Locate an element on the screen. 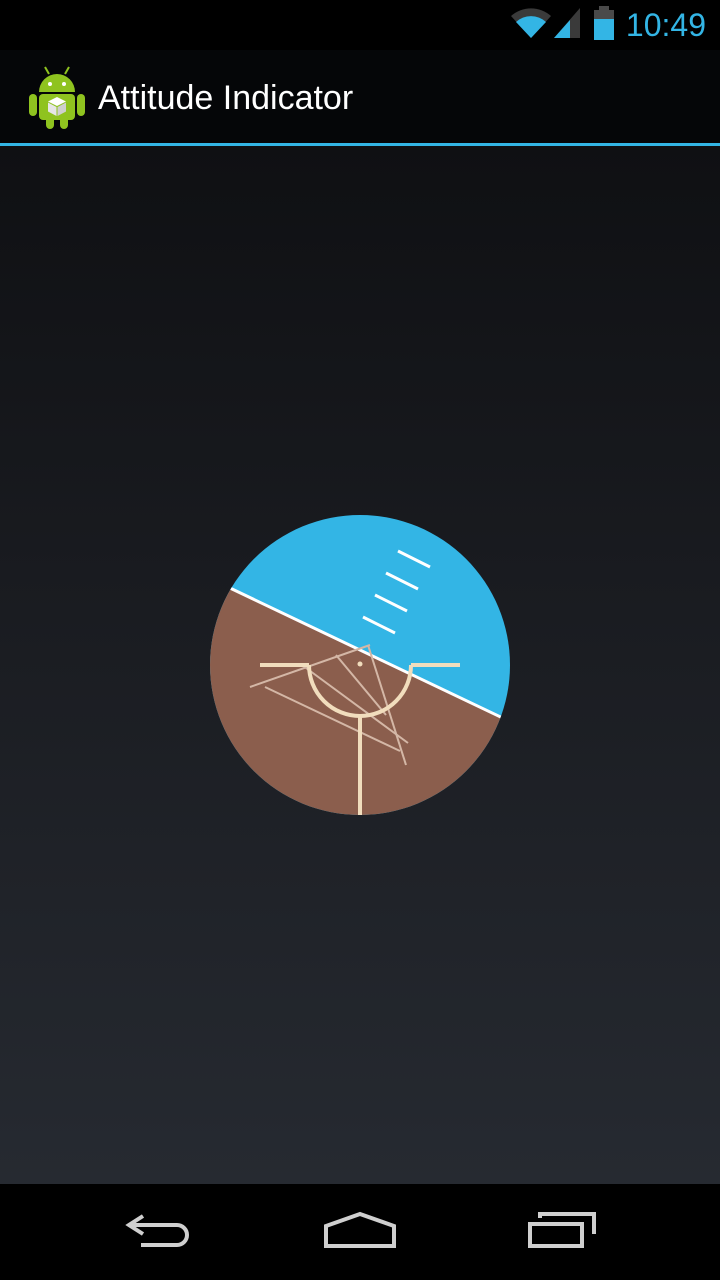 This screenshot has height=1280, width=720. navigation-bar is located at coordinates (360, 1232).